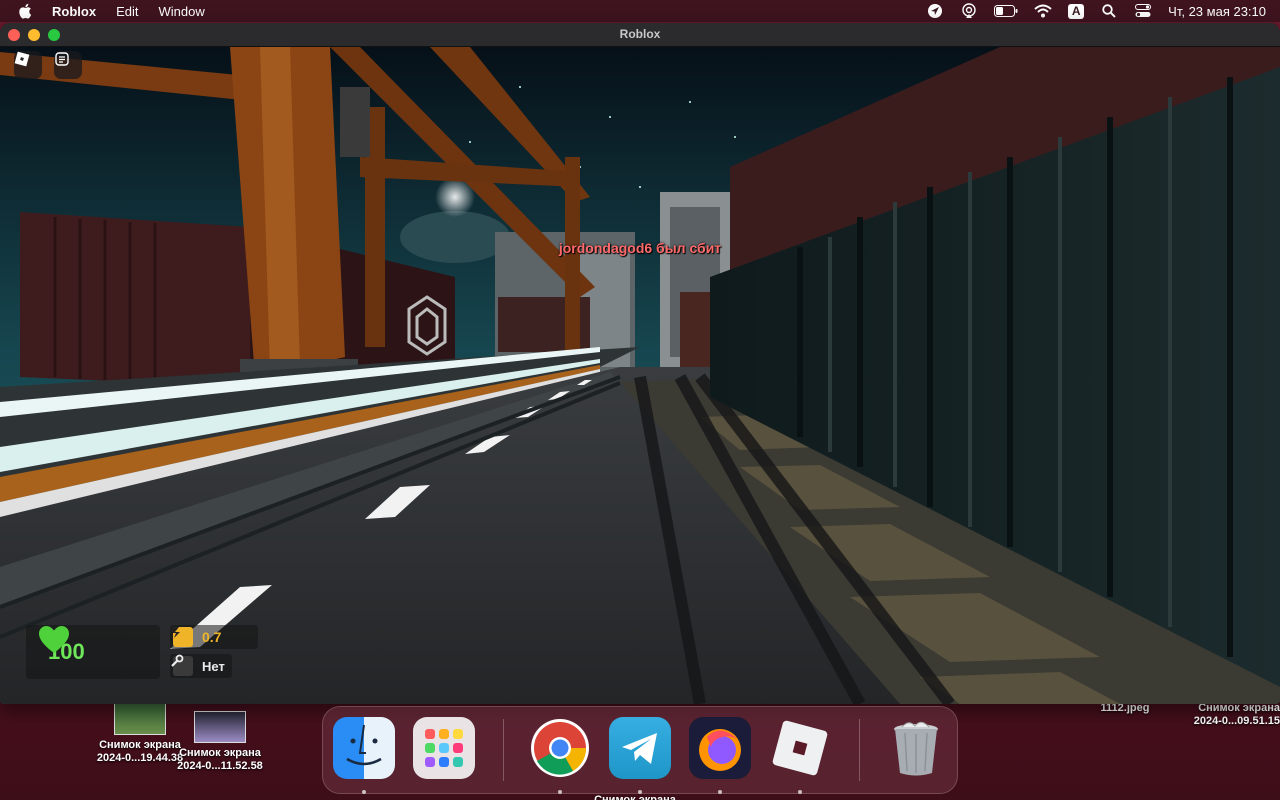 The image size is (1280, 800). What do you see at coordinates (54, 639) in the screenshot?
I see `heart-icon` at bounding box center [54, 639].